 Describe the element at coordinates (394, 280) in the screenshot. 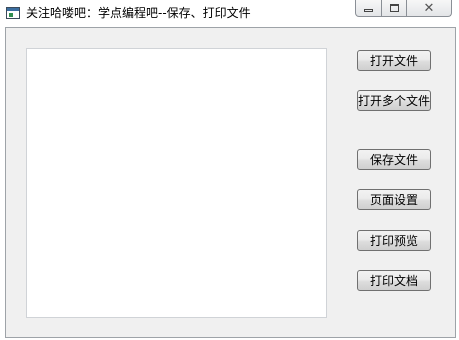

I see `print-document-button: 打印文档` at that location.